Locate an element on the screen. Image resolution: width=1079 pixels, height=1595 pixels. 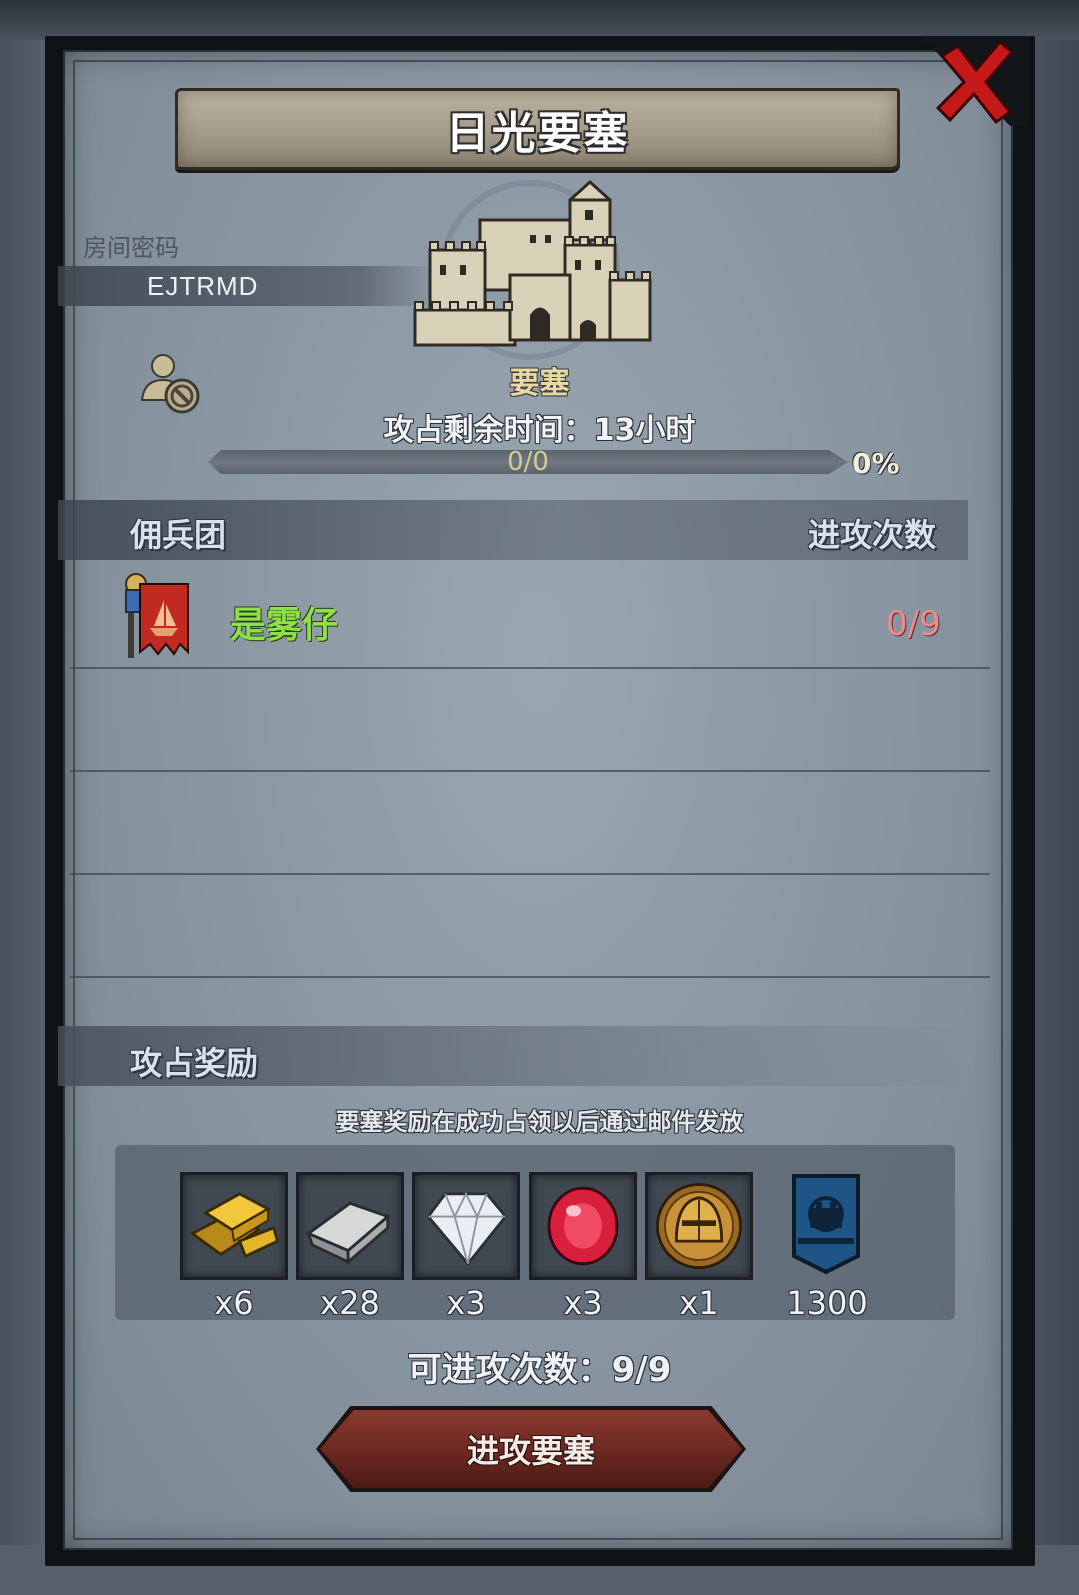
diamond-icon is located at coordinates (467, 1229).